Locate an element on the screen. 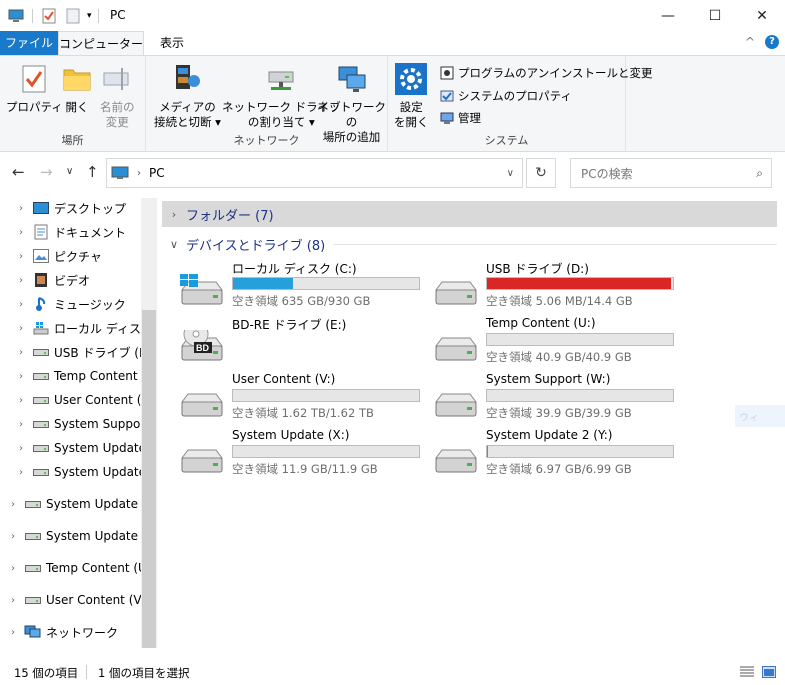 This screenshot has height=685, width=785. ribbon-group-system-label: システム is located at coordinates (506, 140).